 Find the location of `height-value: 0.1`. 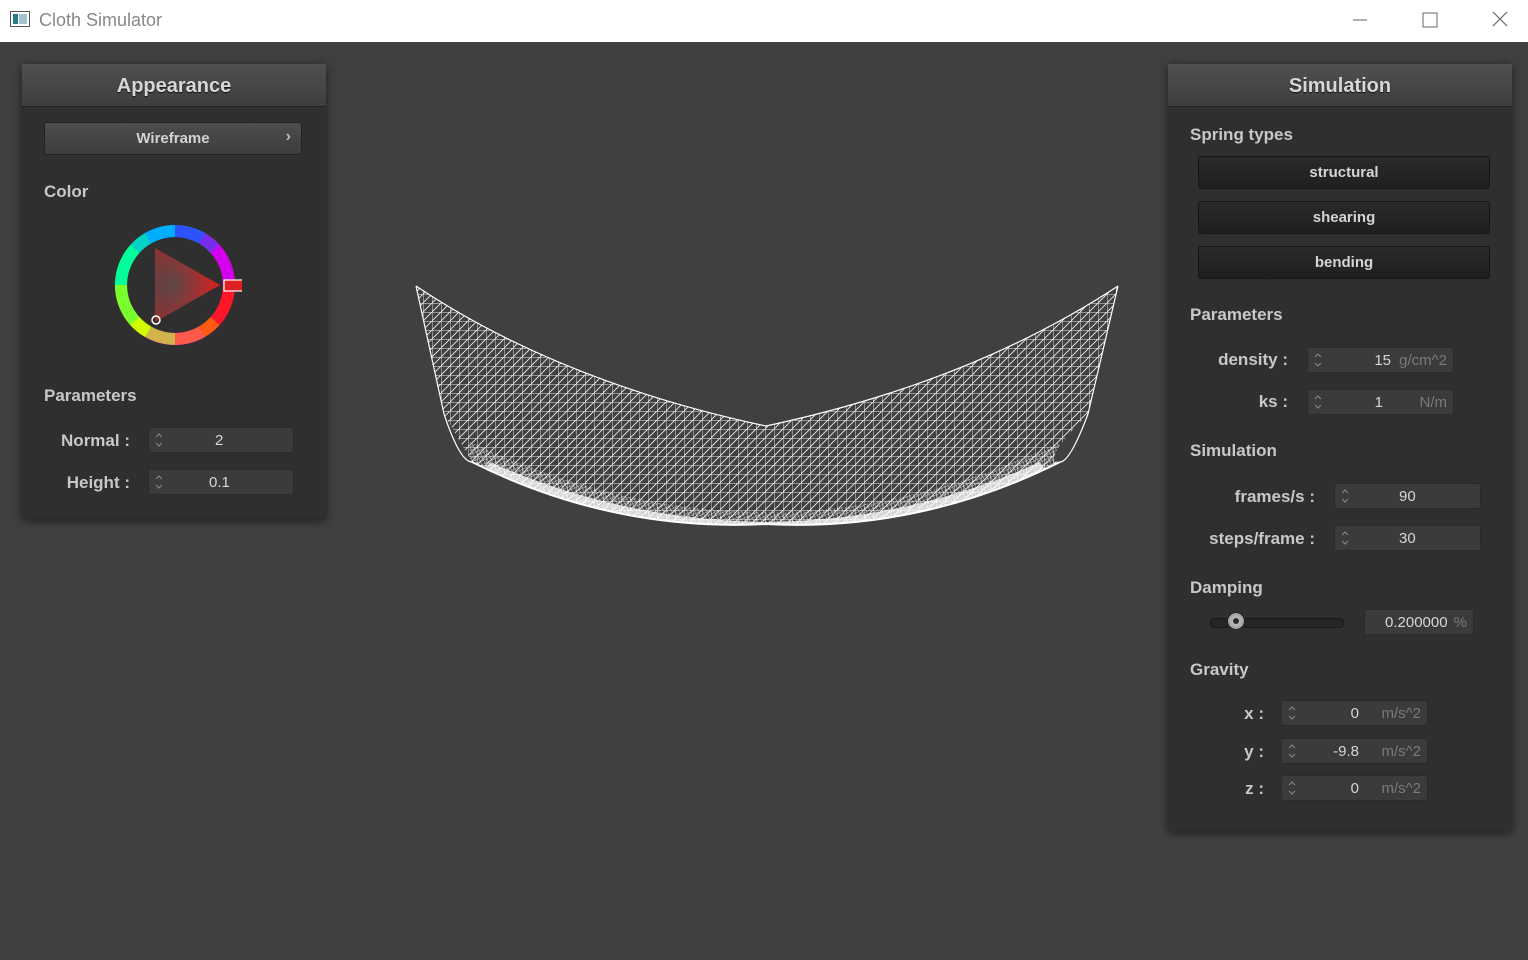

height-value: 0.1 is located at coordinates (219, 482).